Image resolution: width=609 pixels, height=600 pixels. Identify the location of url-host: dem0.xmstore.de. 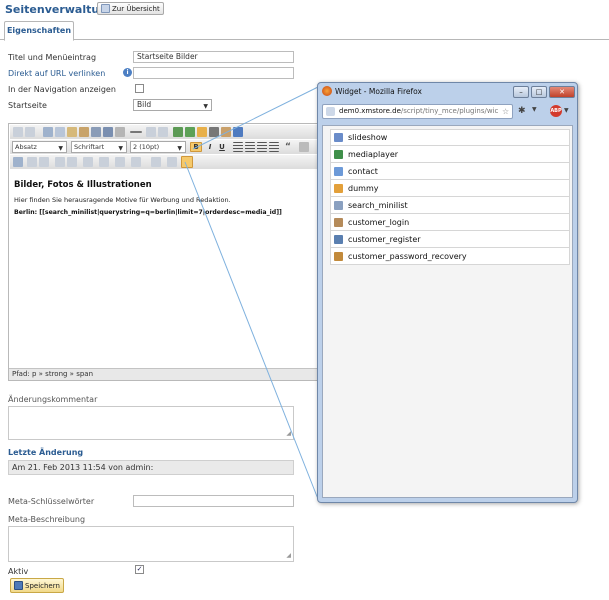
(370, 111).